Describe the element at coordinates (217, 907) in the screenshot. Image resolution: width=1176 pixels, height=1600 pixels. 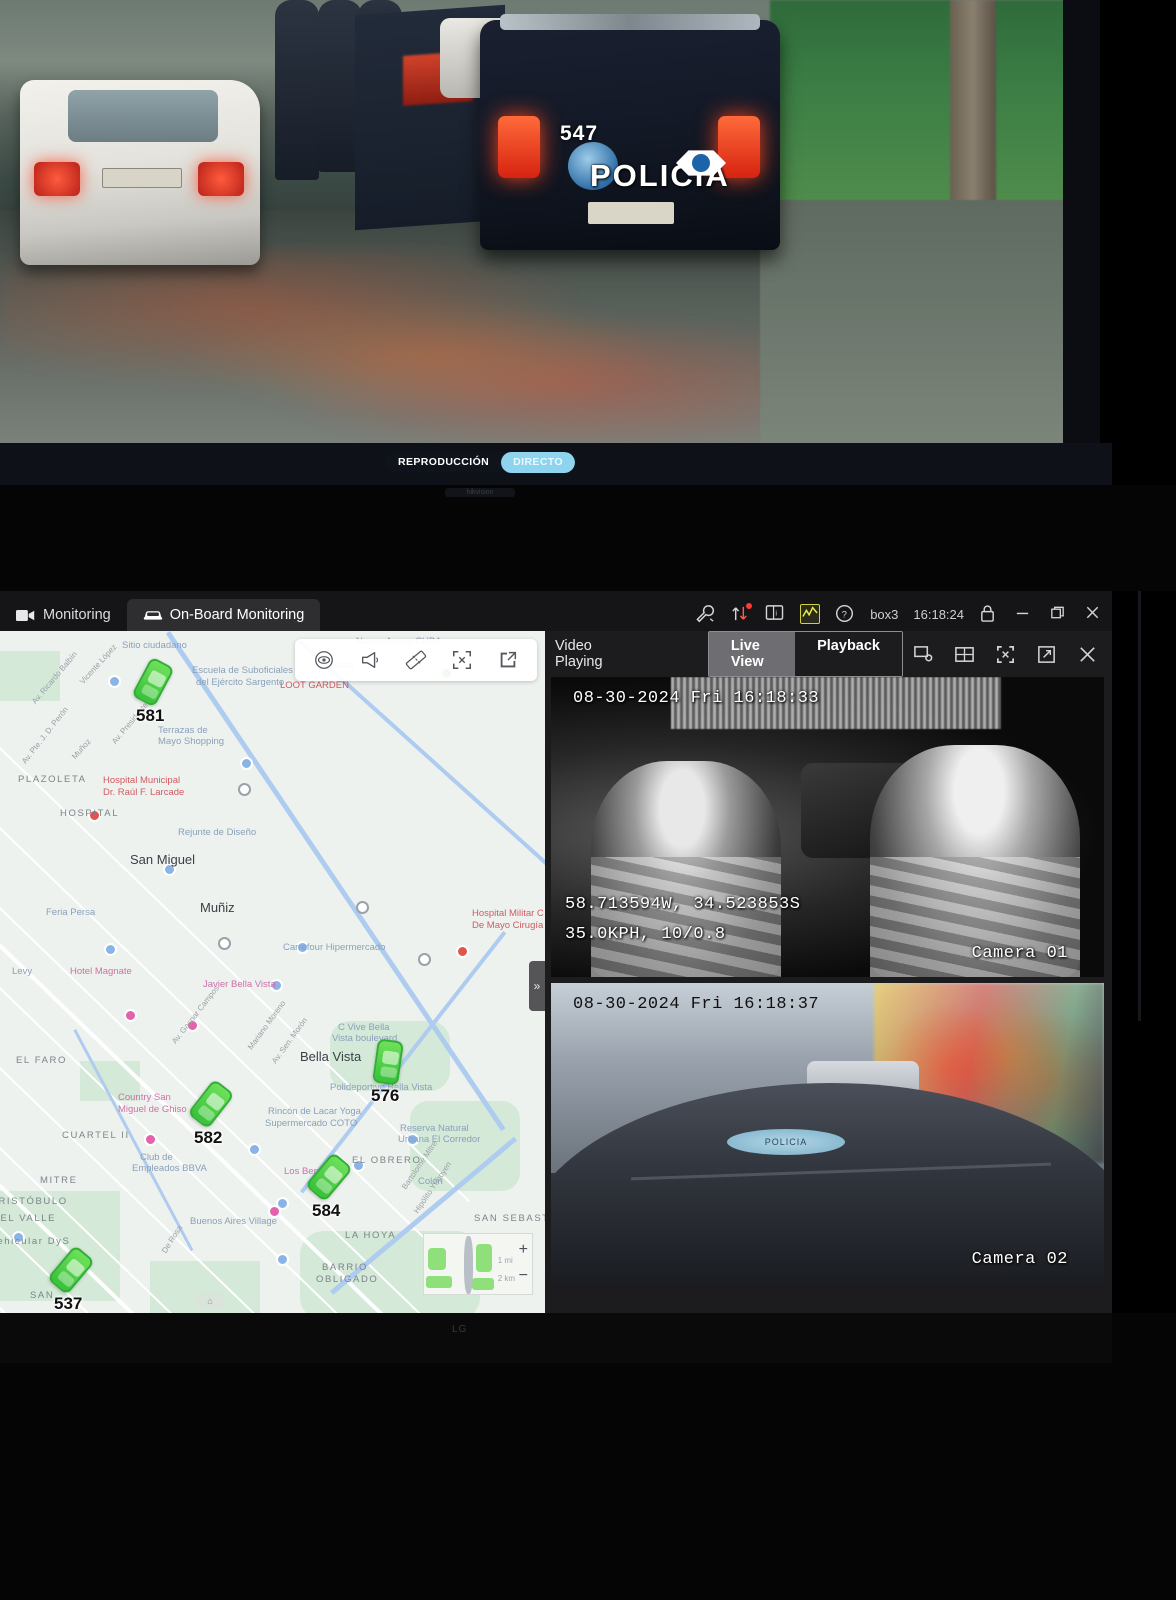
I see `map-city-label: Muñiz` at that location.